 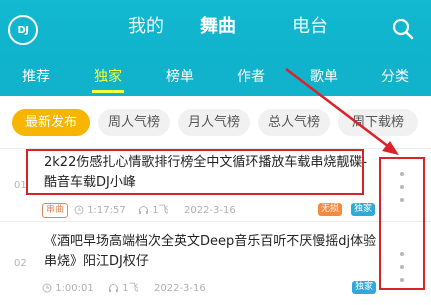 What do you see at coordinates (215, 221) in the screenshot?
I see `divider` at bounding box center [215, 221].